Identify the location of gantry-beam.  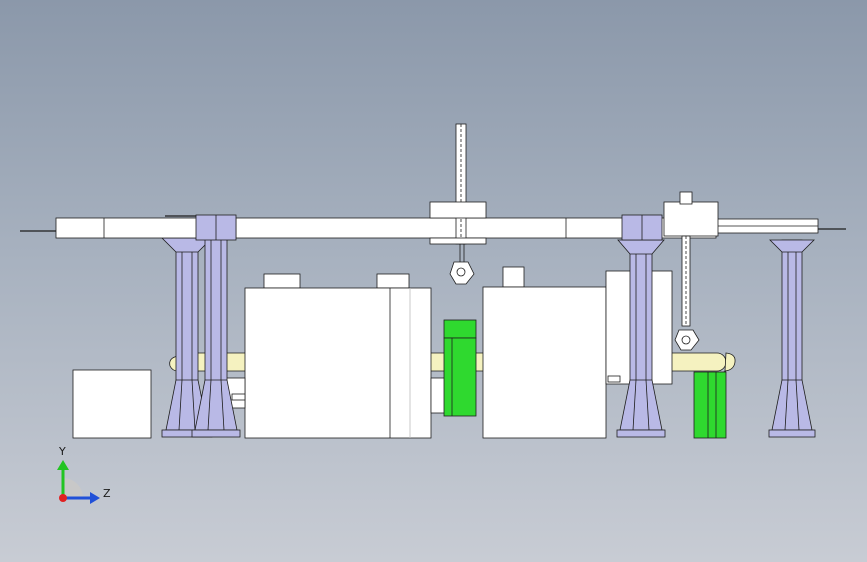
(433, 227).